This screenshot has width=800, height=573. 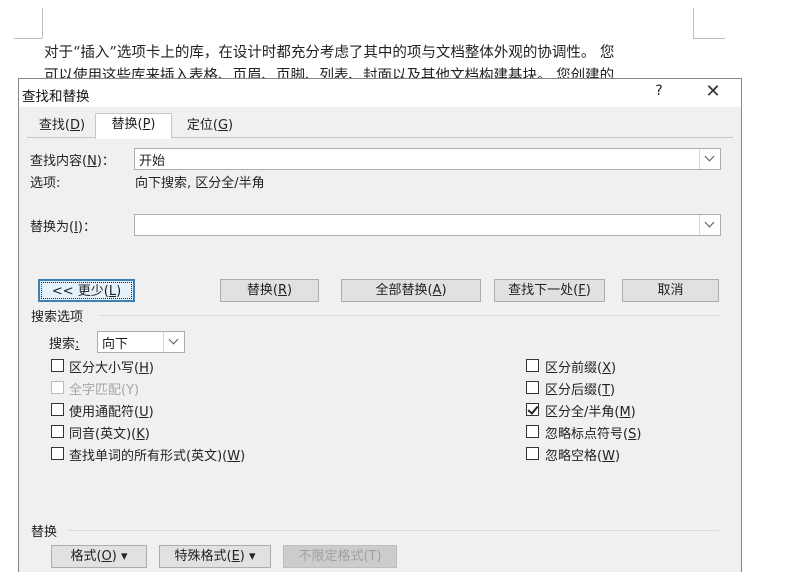 What do you see at coordinates (606, 368) in the screenshot?
I see `match-prefix-accesskey: X` at bounding box center [606, 368].